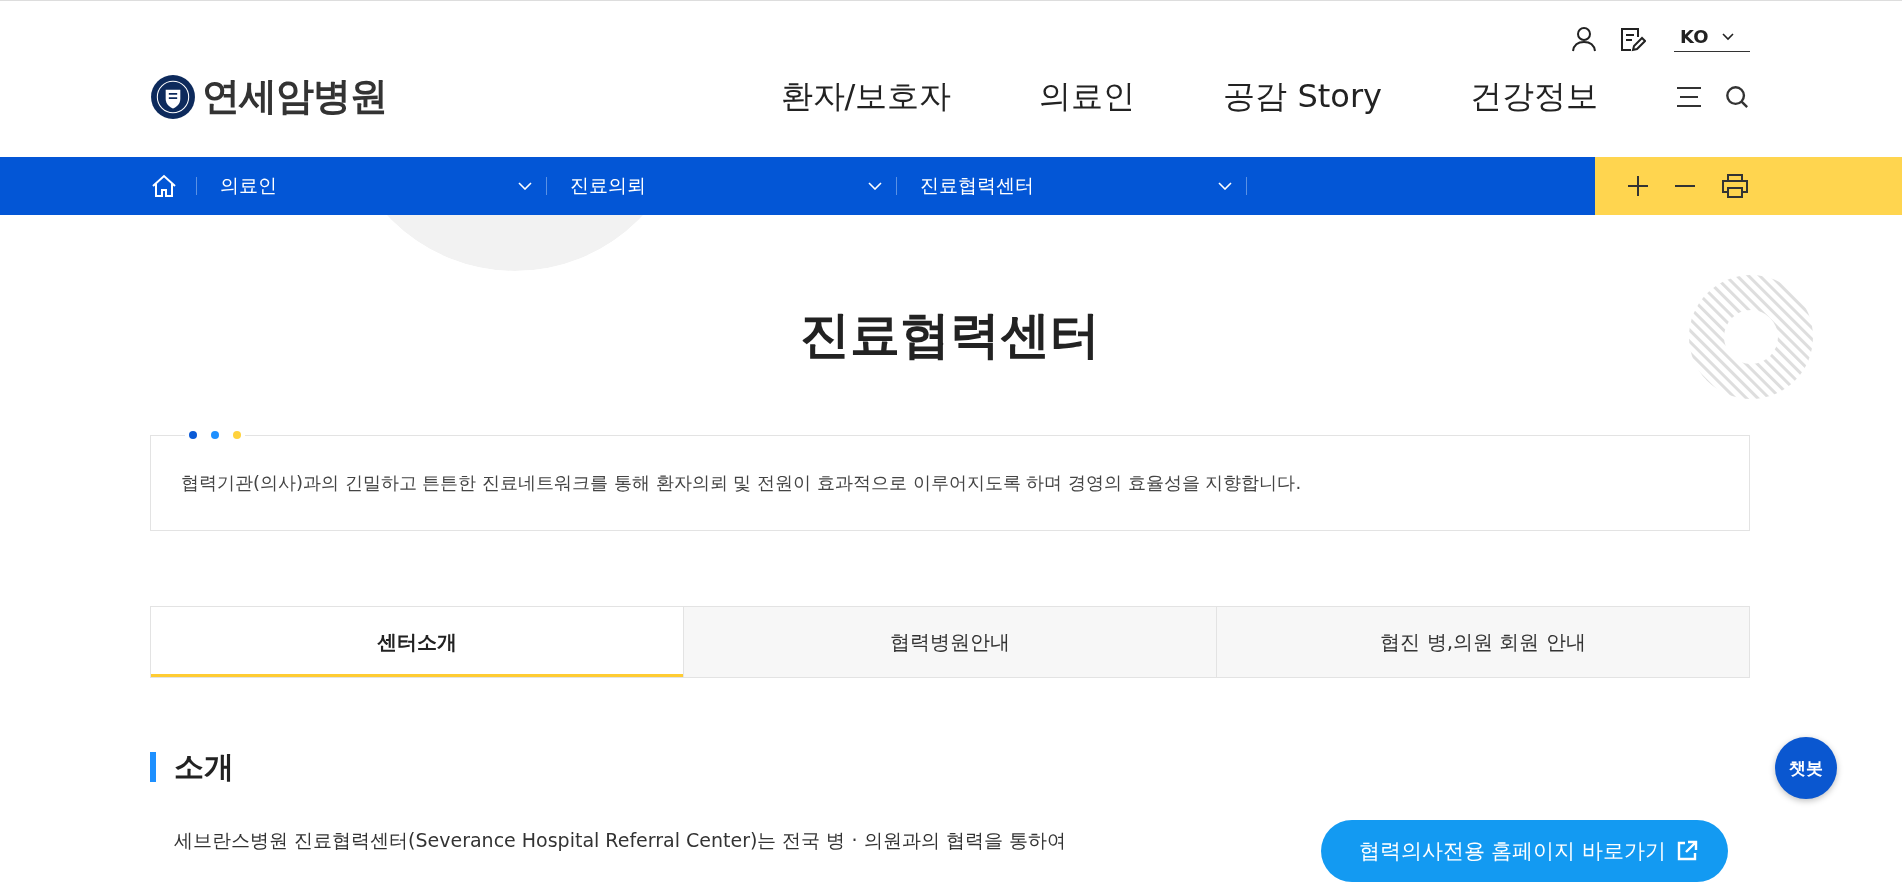 The image size is (1902, 888). I want to click on edit-note-icon, so click(1632, 39).